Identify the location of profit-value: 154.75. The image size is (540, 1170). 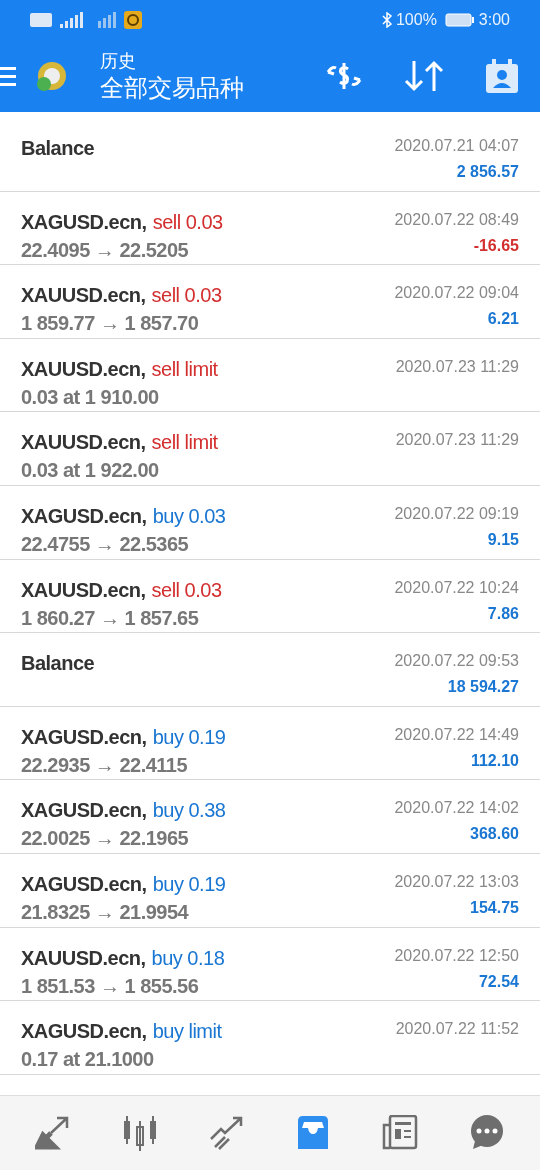
(494, 907).